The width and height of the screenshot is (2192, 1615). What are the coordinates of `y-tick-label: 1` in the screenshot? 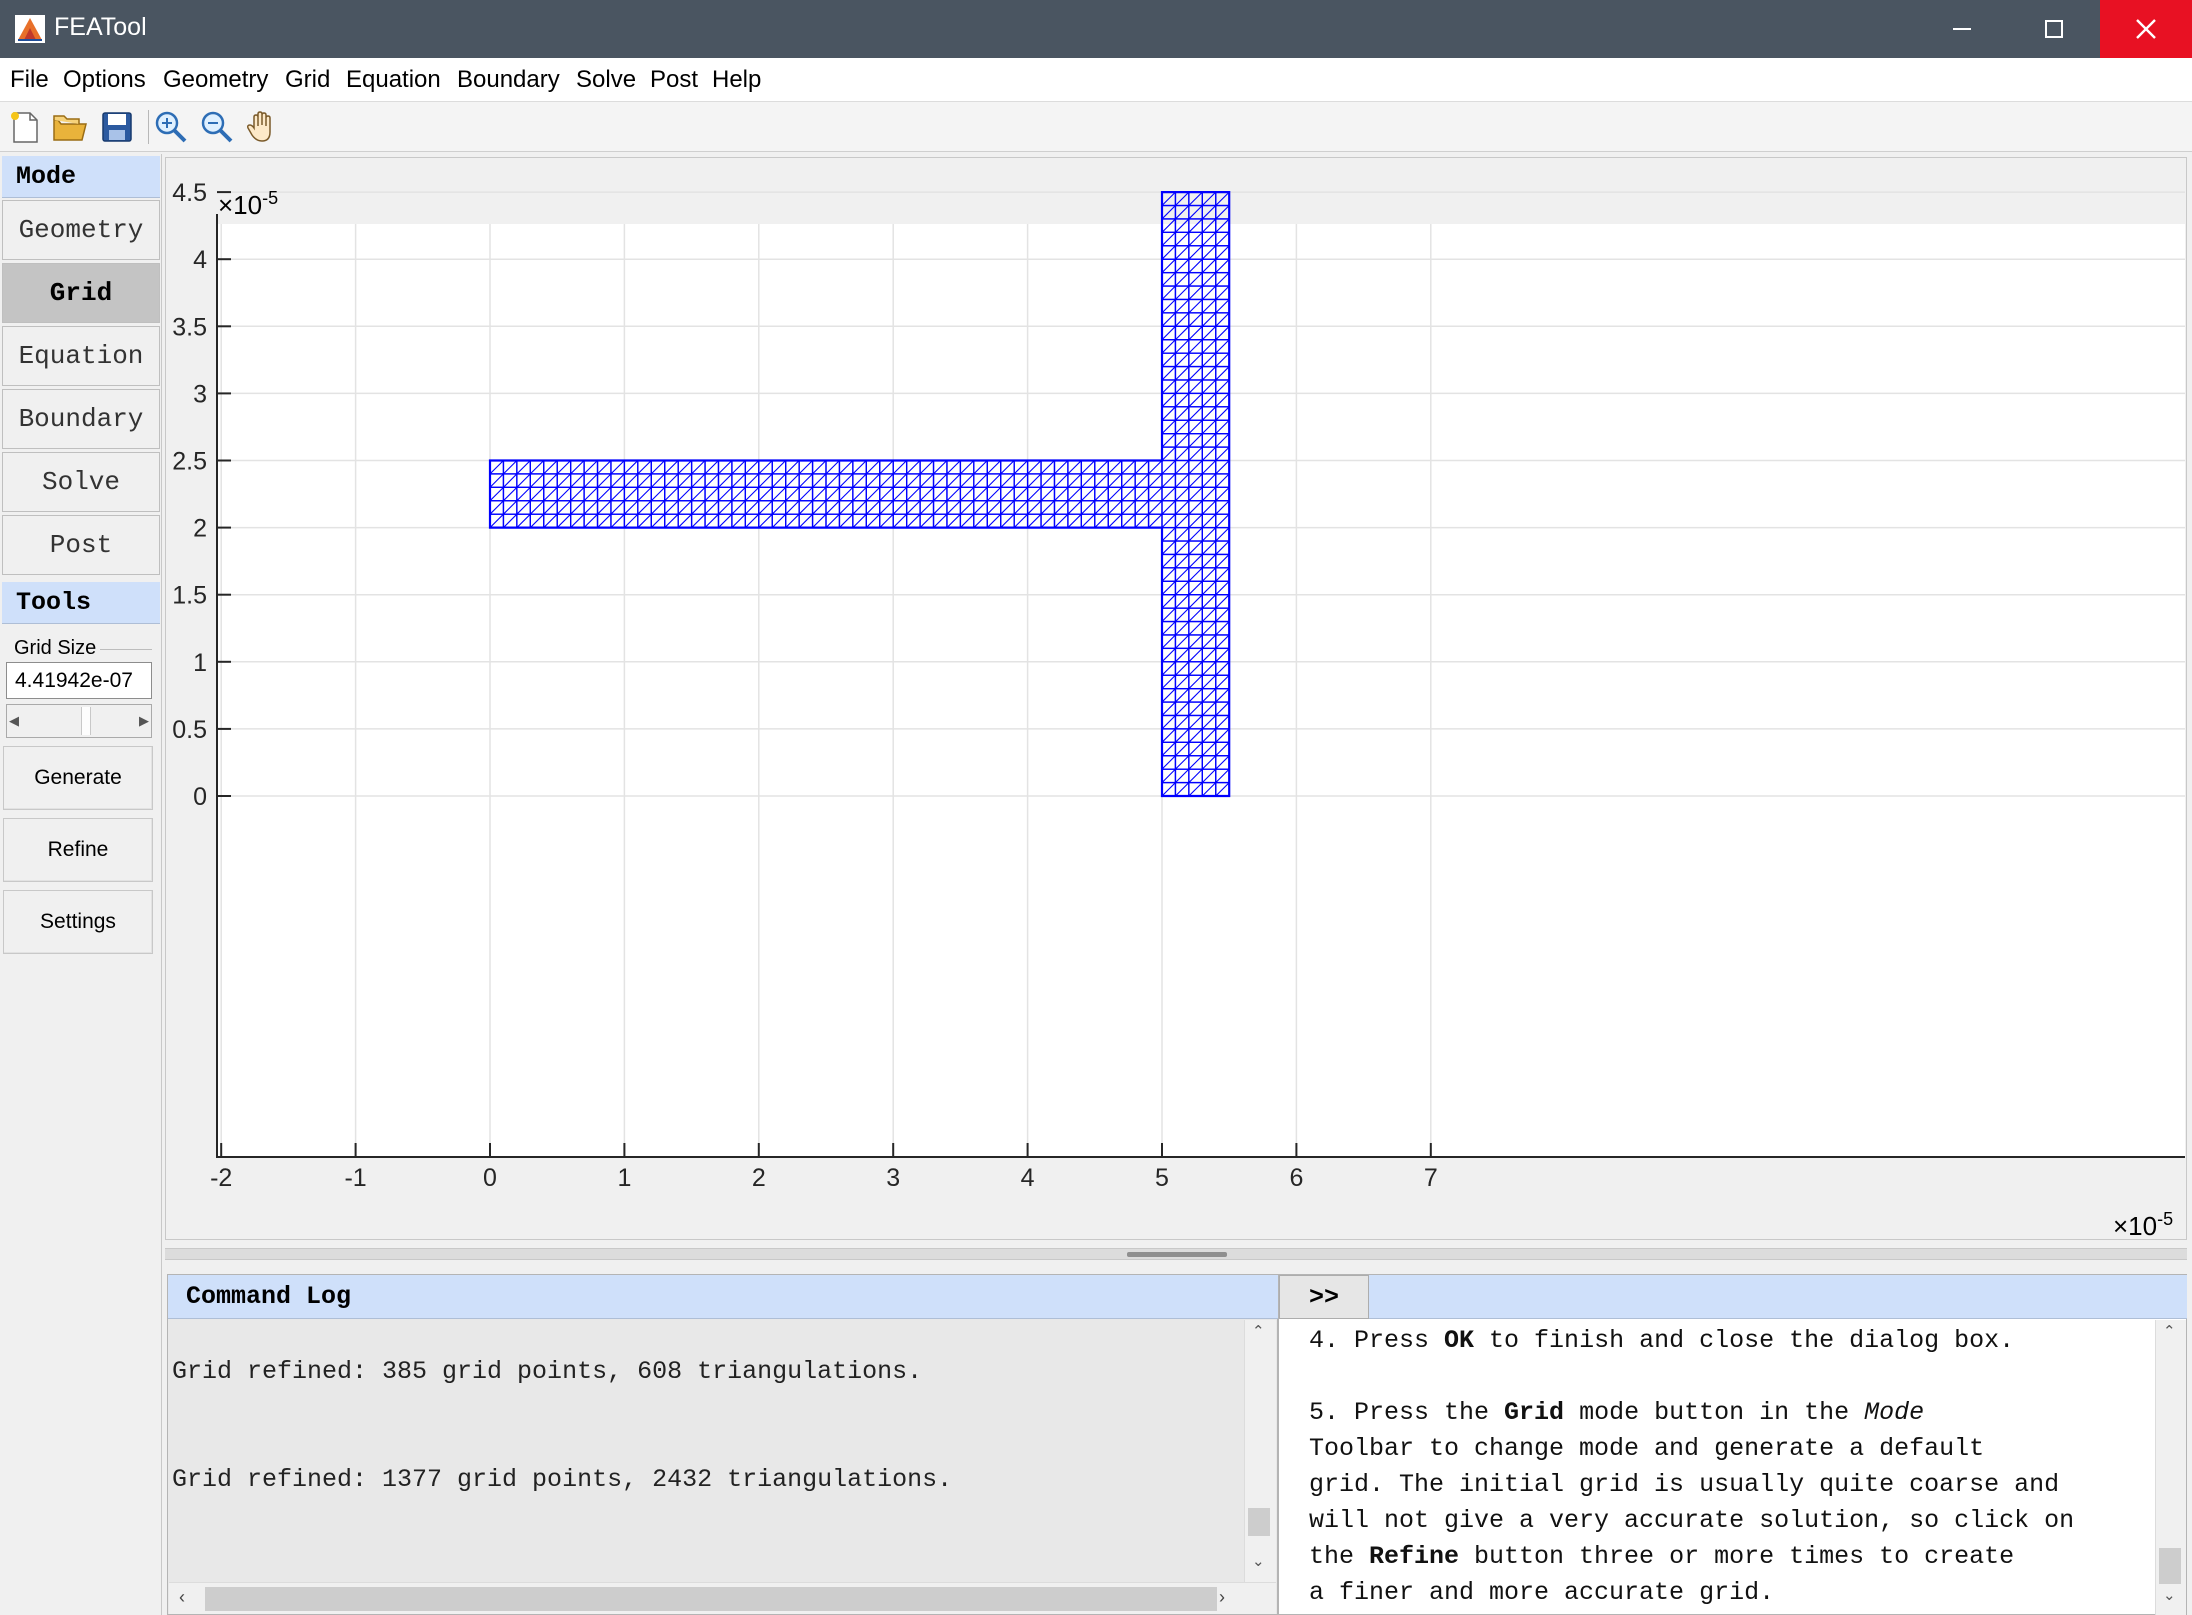 It's located at (200, 663).